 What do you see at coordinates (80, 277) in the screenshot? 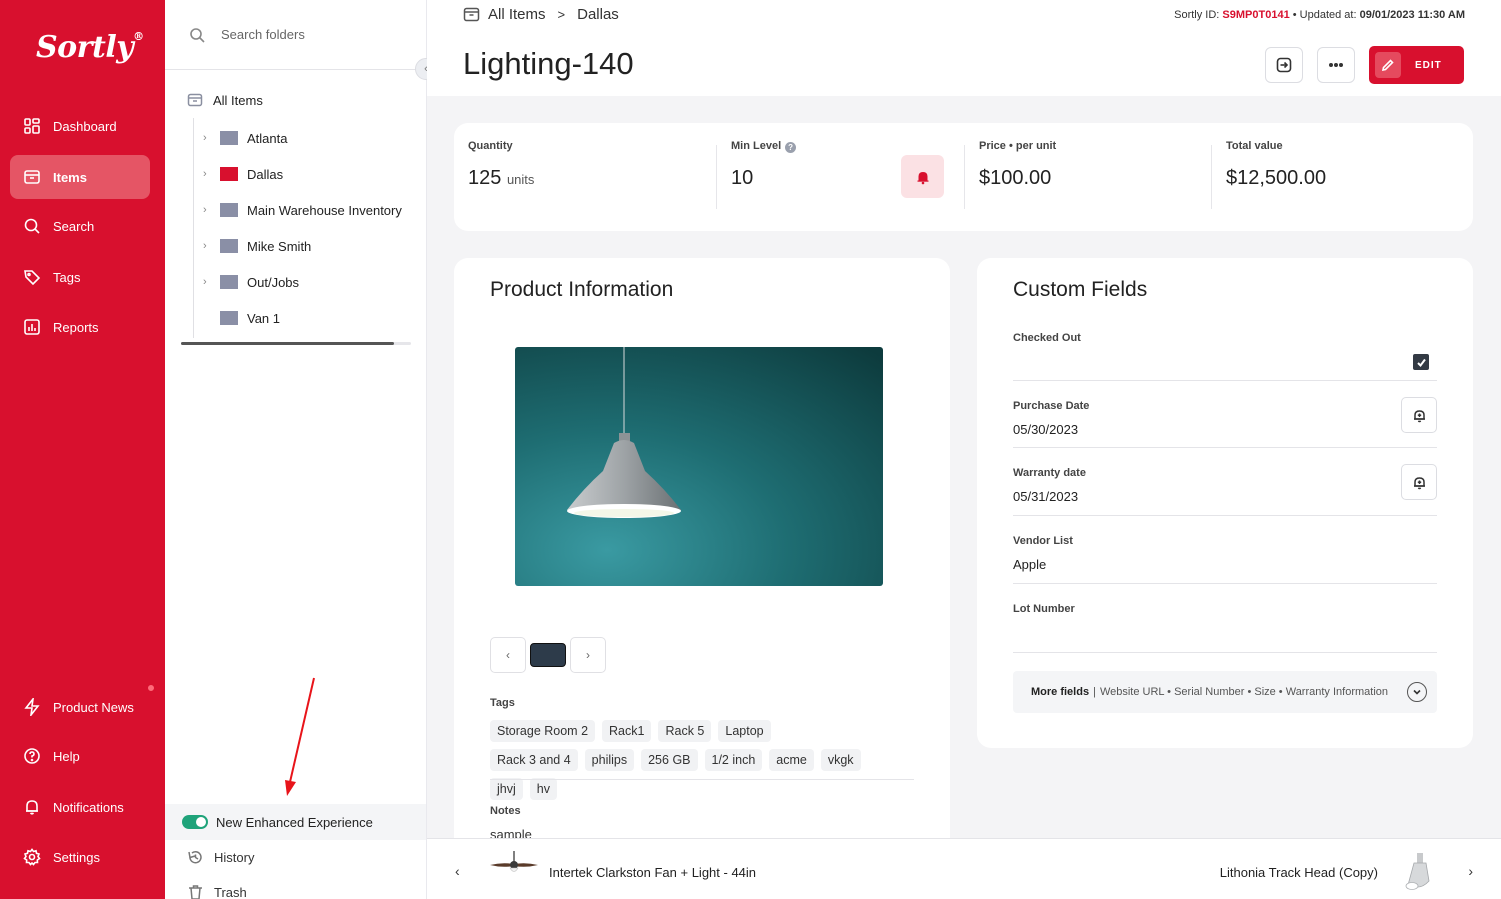
I see `nav-tags: Tags` at bounding box center [80, 277].